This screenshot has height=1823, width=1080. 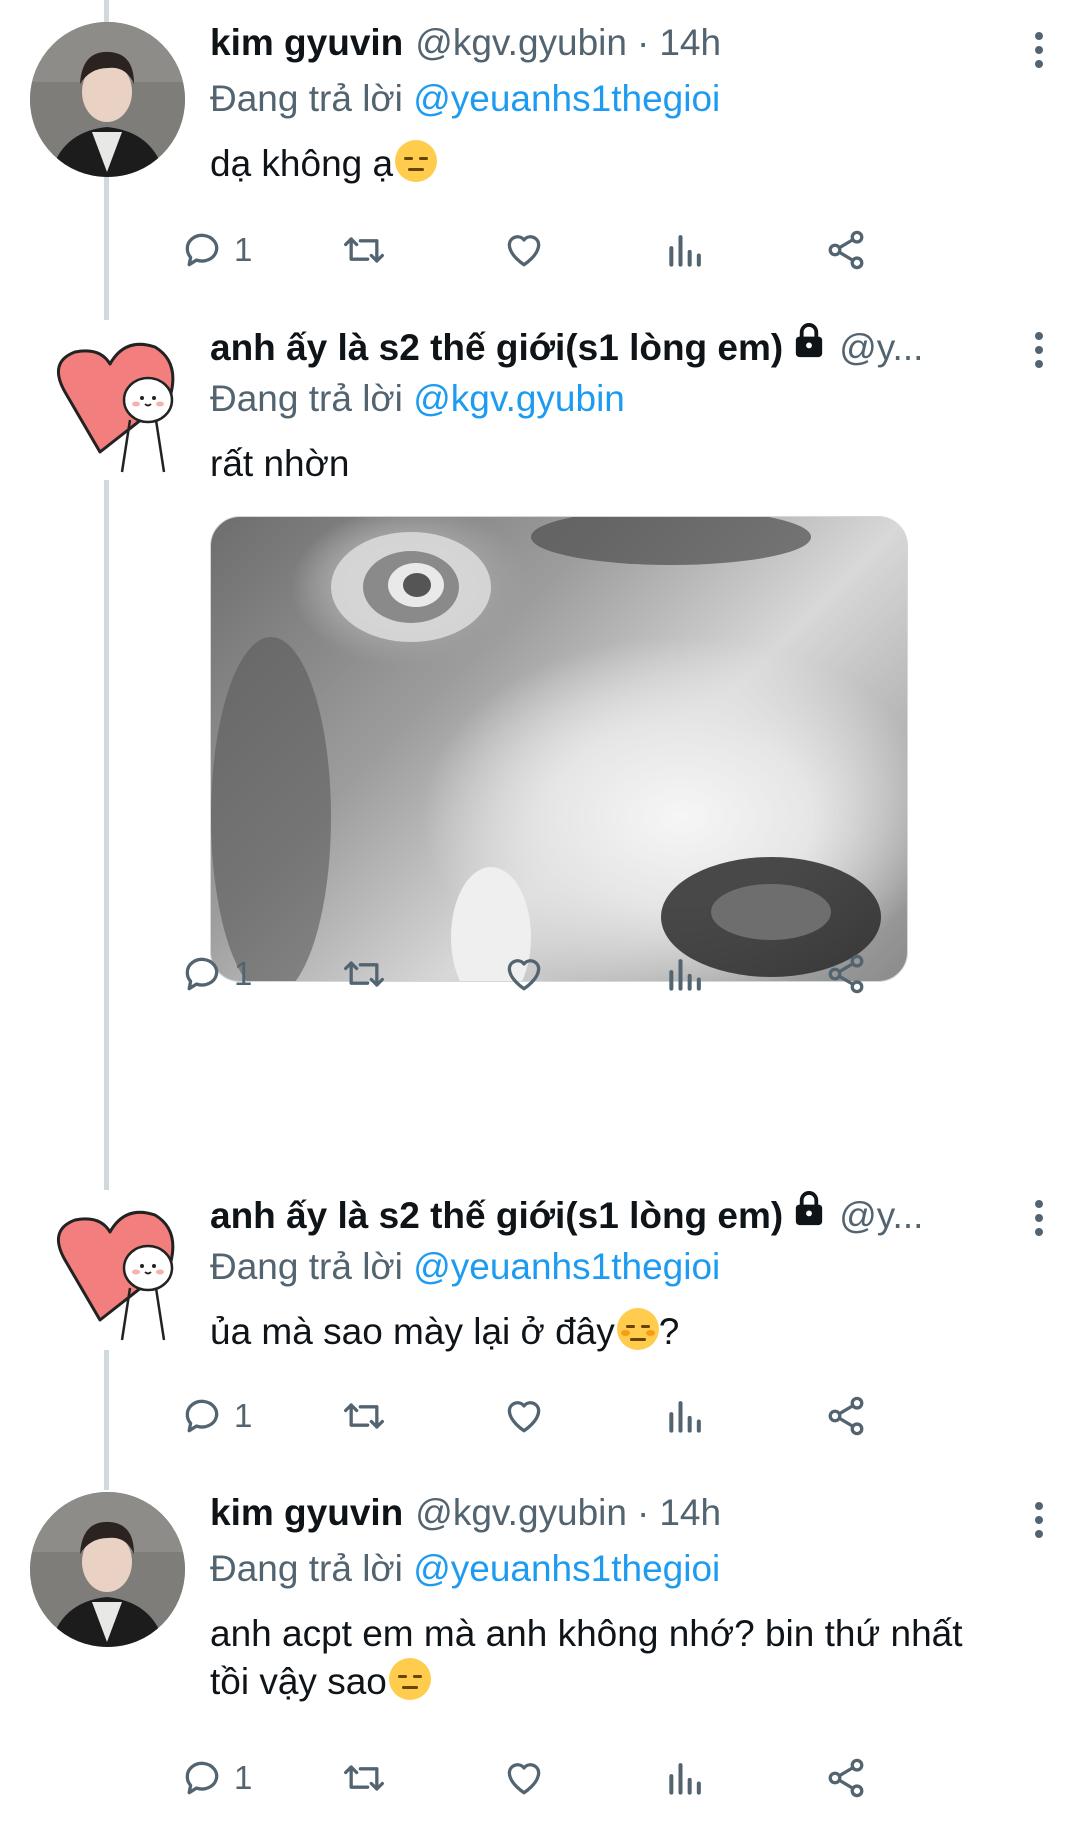 I want to click on tweet-text-body: ủa mà sao mày lại ở đây, so click(x=412, y=1331).